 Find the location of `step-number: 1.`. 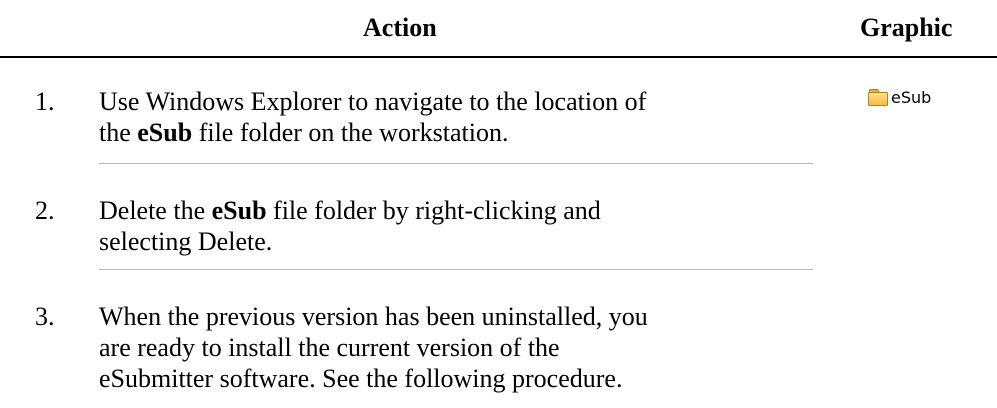

step-number: 1. is located at coordinates (45, 101).